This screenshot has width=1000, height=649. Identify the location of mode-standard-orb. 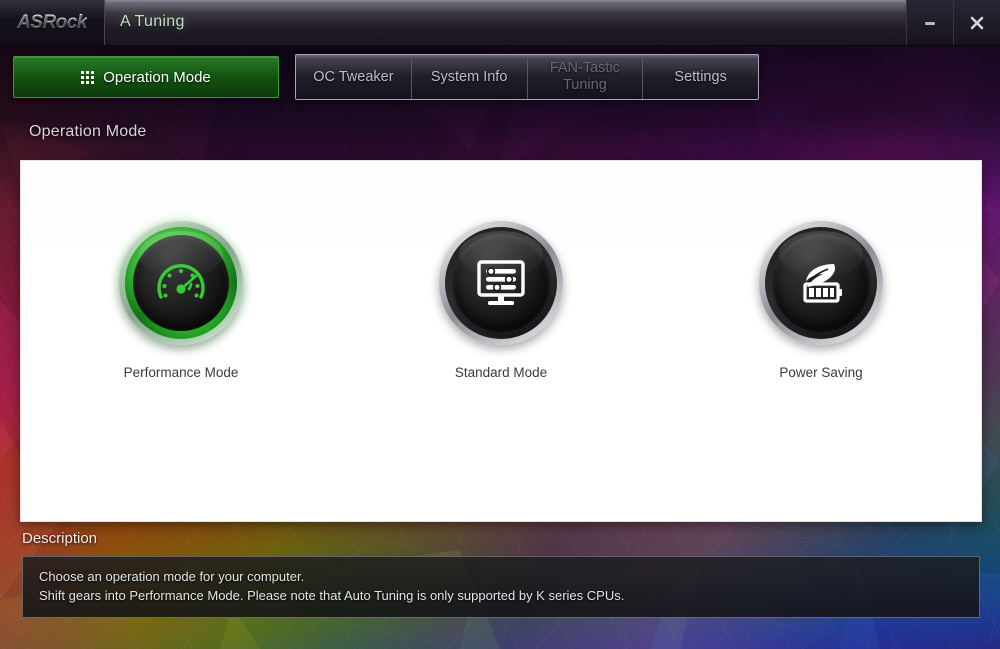
(501, 283).